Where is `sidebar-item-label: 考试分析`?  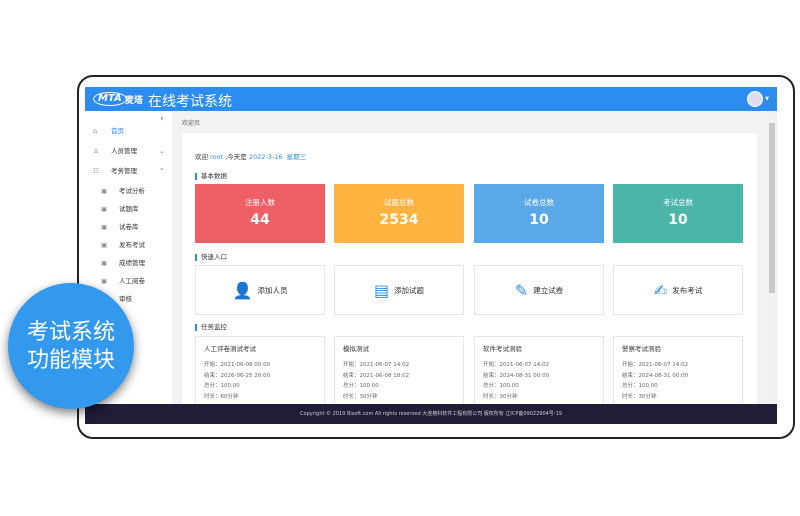 sidebar-item-label: 考试分析 is located at coordinates (132, 191).